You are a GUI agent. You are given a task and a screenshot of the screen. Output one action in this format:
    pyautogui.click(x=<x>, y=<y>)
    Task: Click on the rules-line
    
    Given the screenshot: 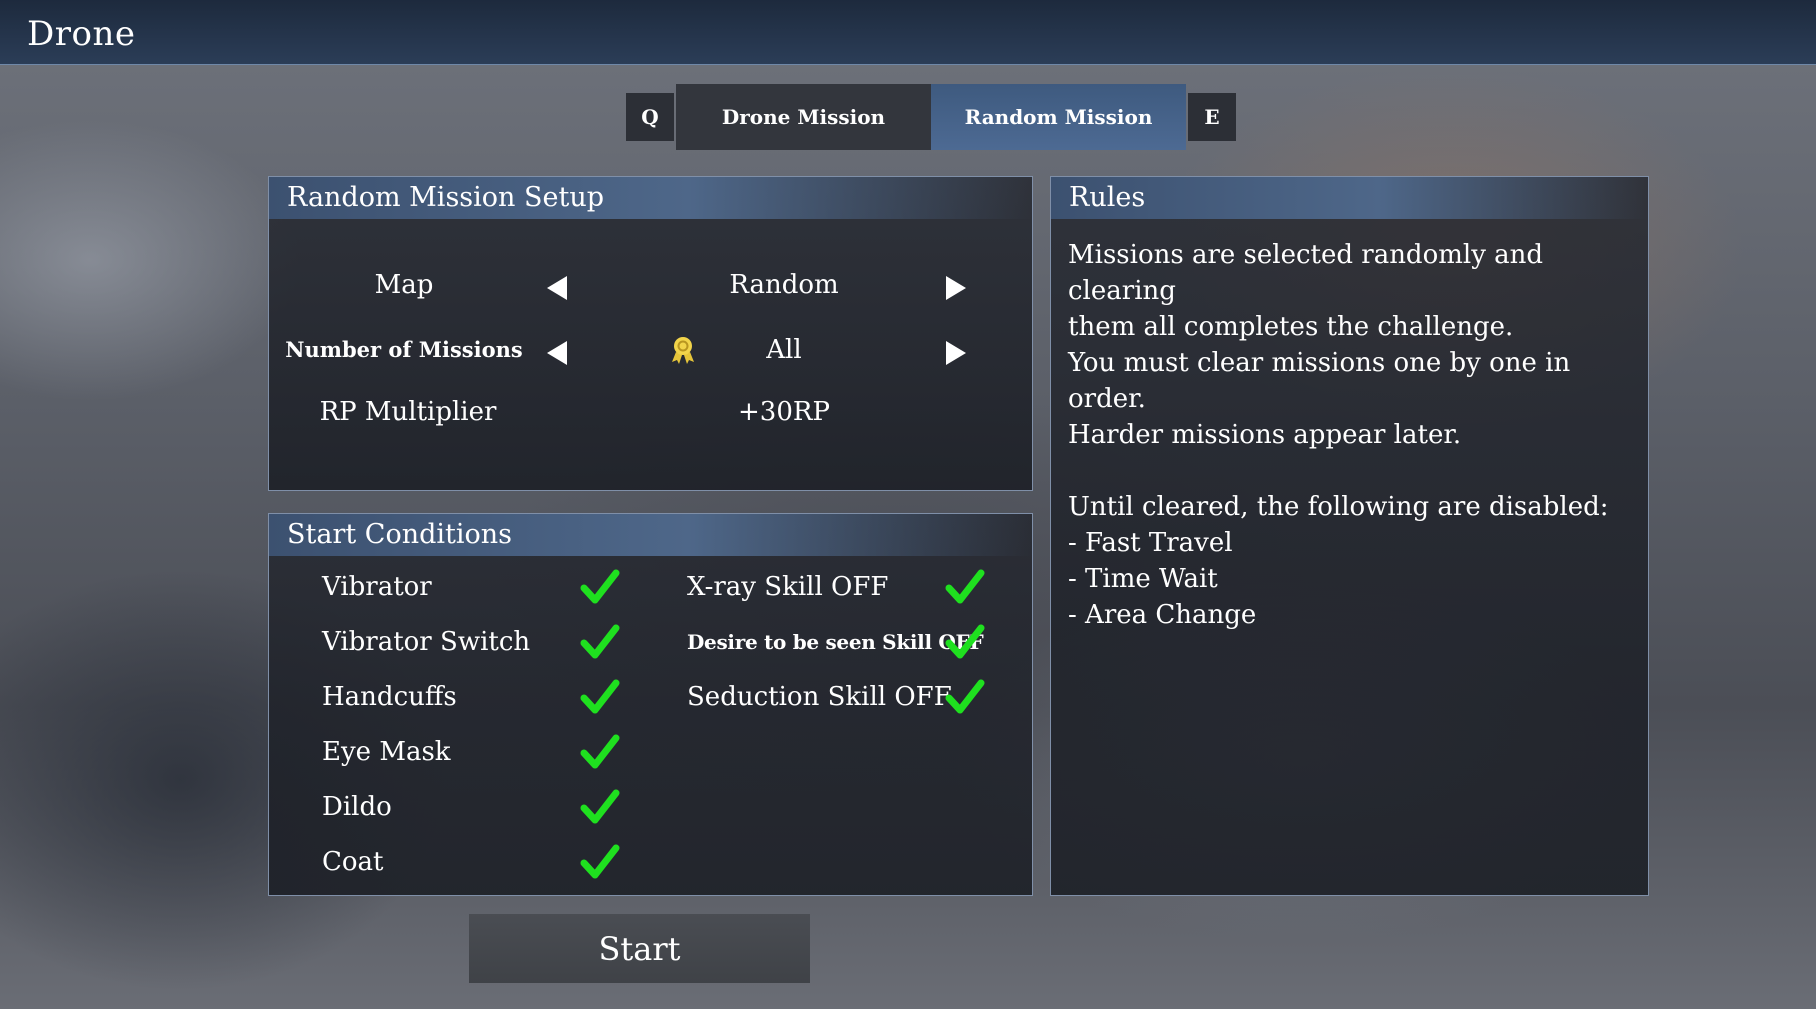 What is the action you would take?
    pyautogui.click(x=1353, y=471)
    